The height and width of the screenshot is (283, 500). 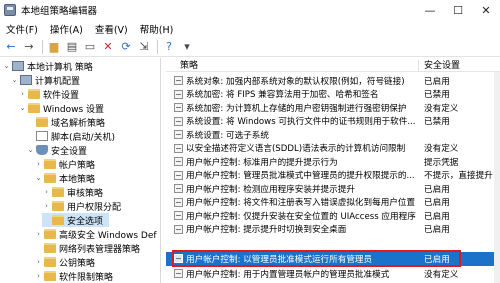 What do you see at coordinates (108, 235) in the screenshot?
I see `tree-item-label: 高级安全 Windows Def` at bounding box center [108, 235].